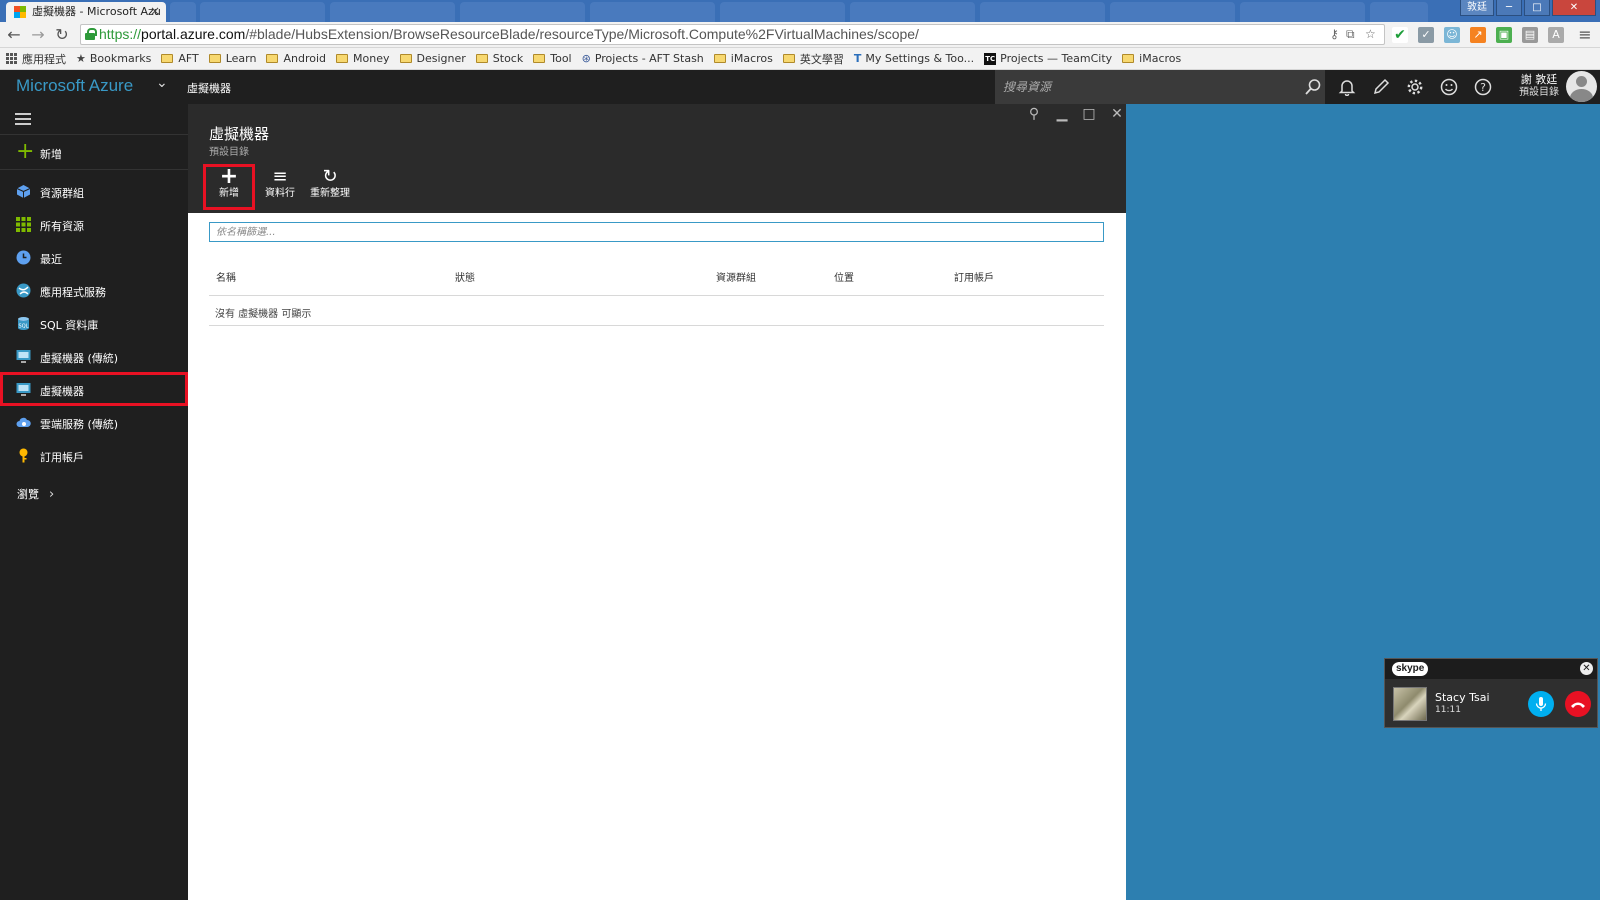  What do you see at coordinates (1370, 34) in the screenshot?
I see `bookmark-star-icon: ☆` at bounding box center [1370, 34].